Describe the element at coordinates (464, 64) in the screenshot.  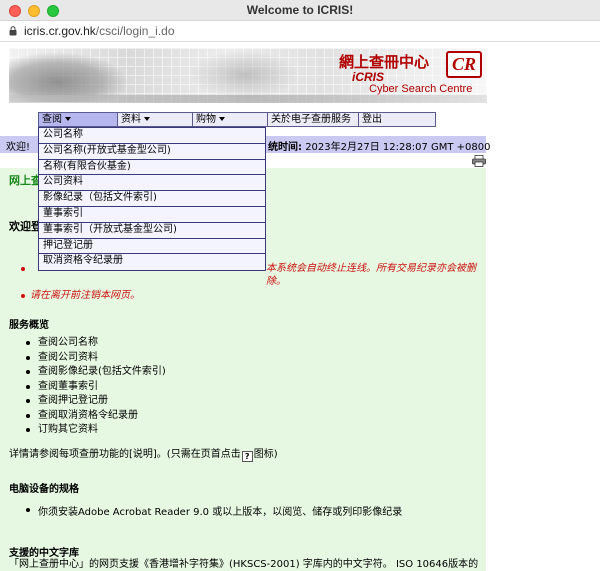
I see `cr-logo: CR` at that location.